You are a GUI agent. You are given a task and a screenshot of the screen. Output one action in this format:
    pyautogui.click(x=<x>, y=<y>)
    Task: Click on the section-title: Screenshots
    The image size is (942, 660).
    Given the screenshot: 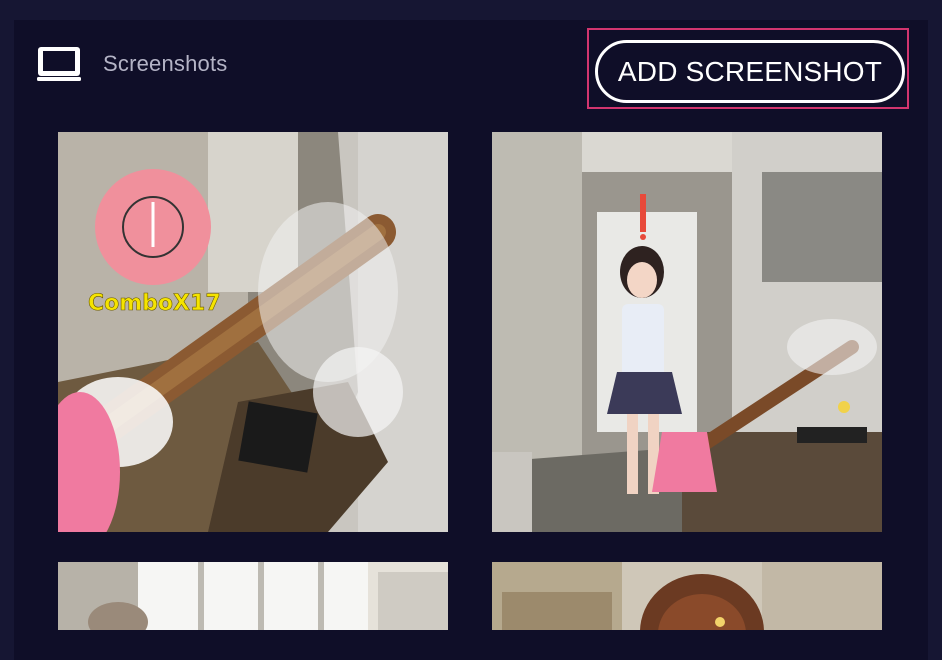 What is the action you would take?
    pyautogui.click(x=165, y=63)
    